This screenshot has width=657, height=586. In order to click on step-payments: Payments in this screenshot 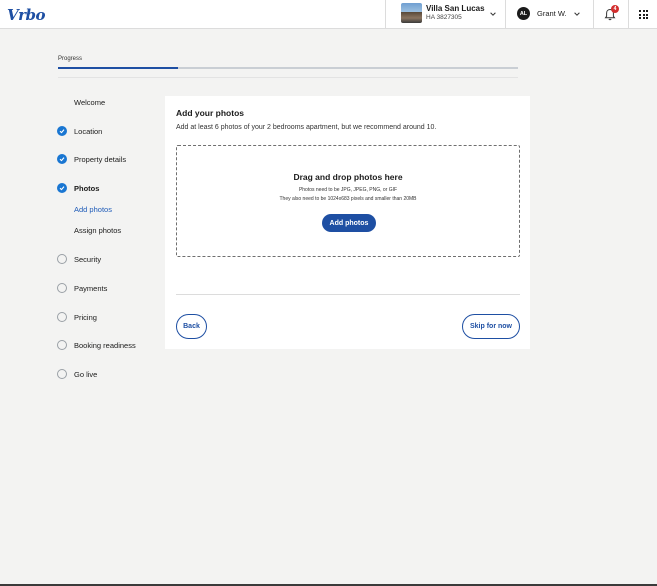, I will do `click(82, 288)`.